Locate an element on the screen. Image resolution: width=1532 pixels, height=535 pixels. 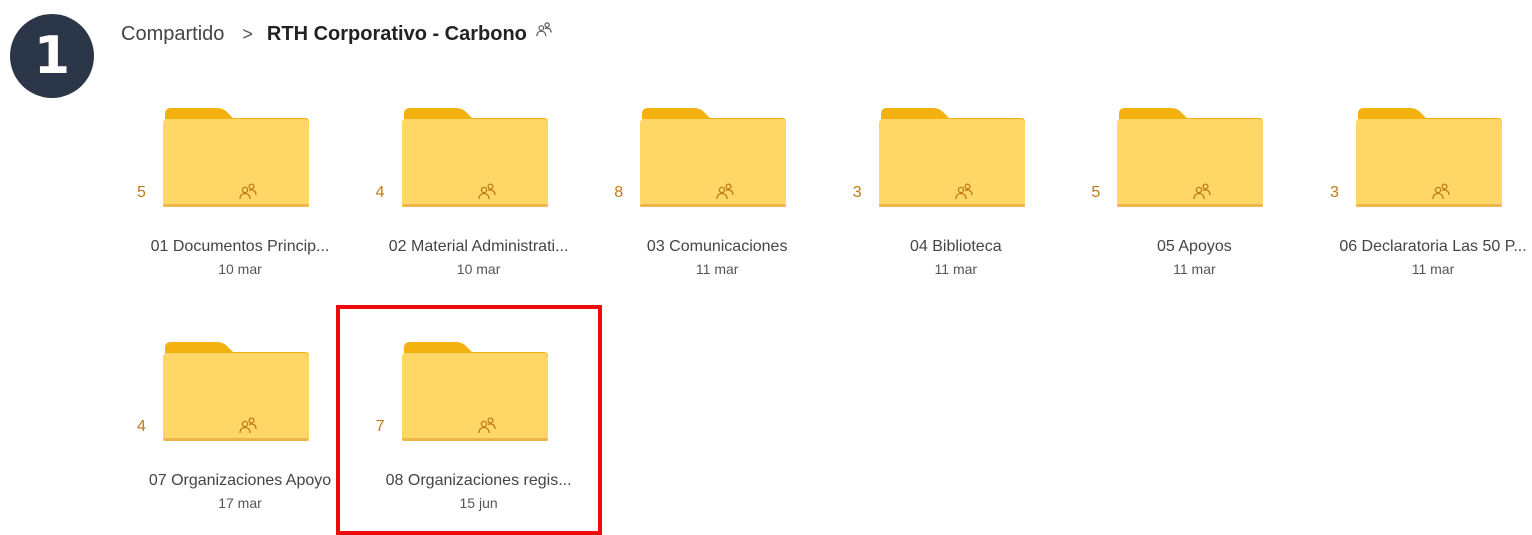
folder-name: 07 Organizaciones Apoyo is located at coordinates (240, 480).